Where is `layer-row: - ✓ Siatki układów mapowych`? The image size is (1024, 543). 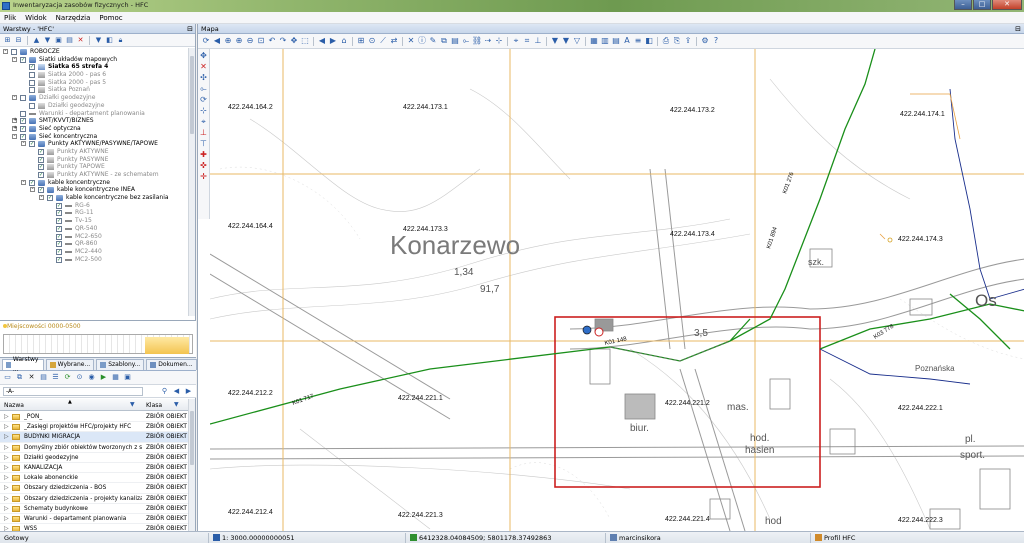 layer-row: - ✓ Siatki układów mapowych is located at coordinates (94, 60).